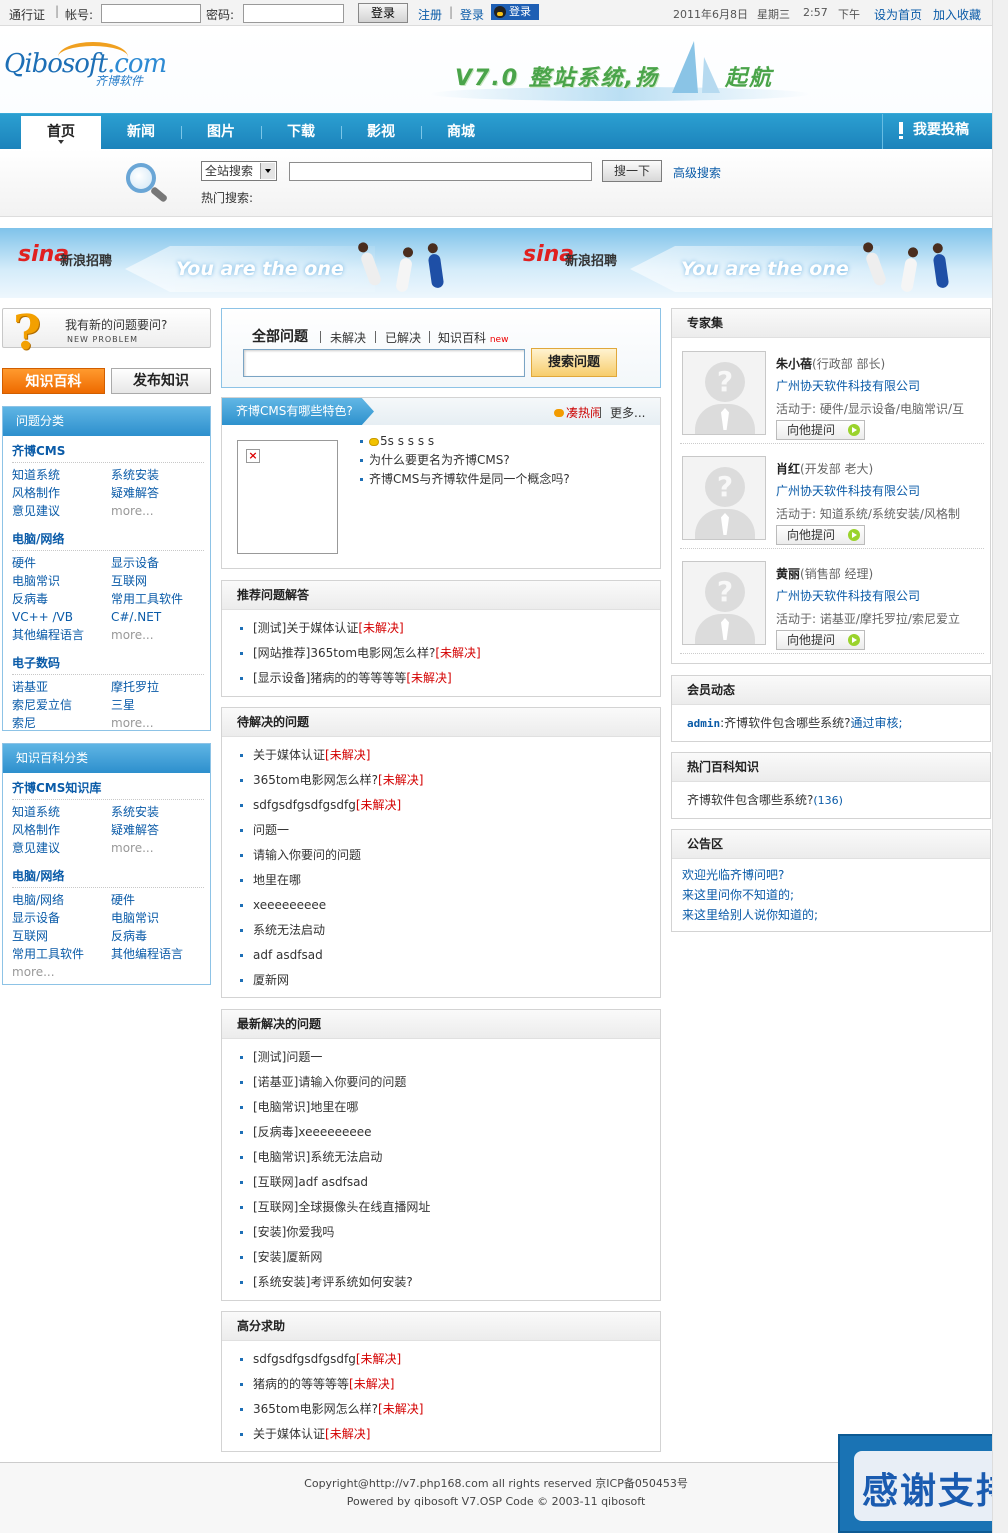 Image resolution: width=1008 pixels, height=1533 pixels. I want to click on list-item: [安装]厦新网, so click(450, 1257).